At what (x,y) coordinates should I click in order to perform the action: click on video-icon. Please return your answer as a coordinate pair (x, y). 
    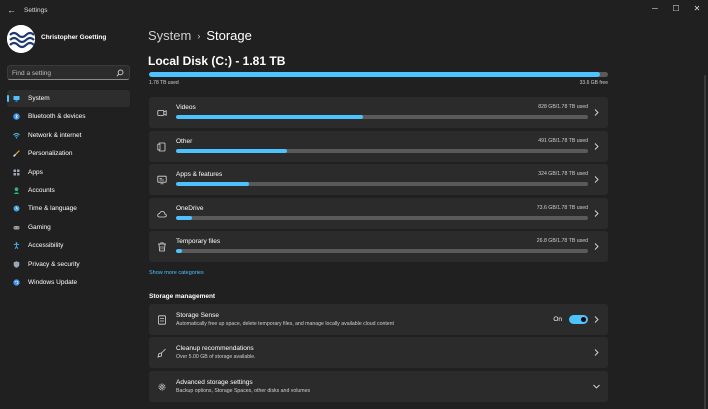
    Looking at the image, I should click on (162, 113).